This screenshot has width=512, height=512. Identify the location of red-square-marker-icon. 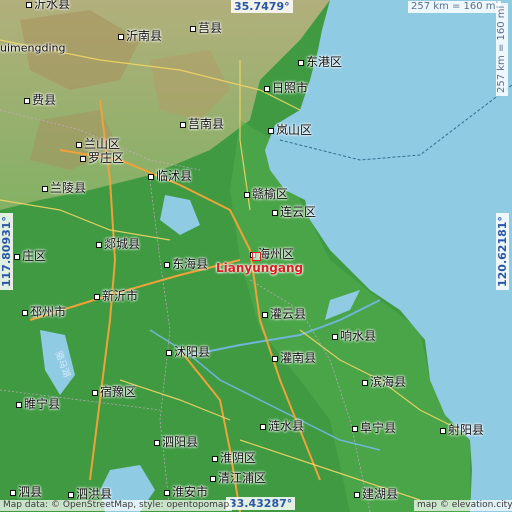
(256, 256).